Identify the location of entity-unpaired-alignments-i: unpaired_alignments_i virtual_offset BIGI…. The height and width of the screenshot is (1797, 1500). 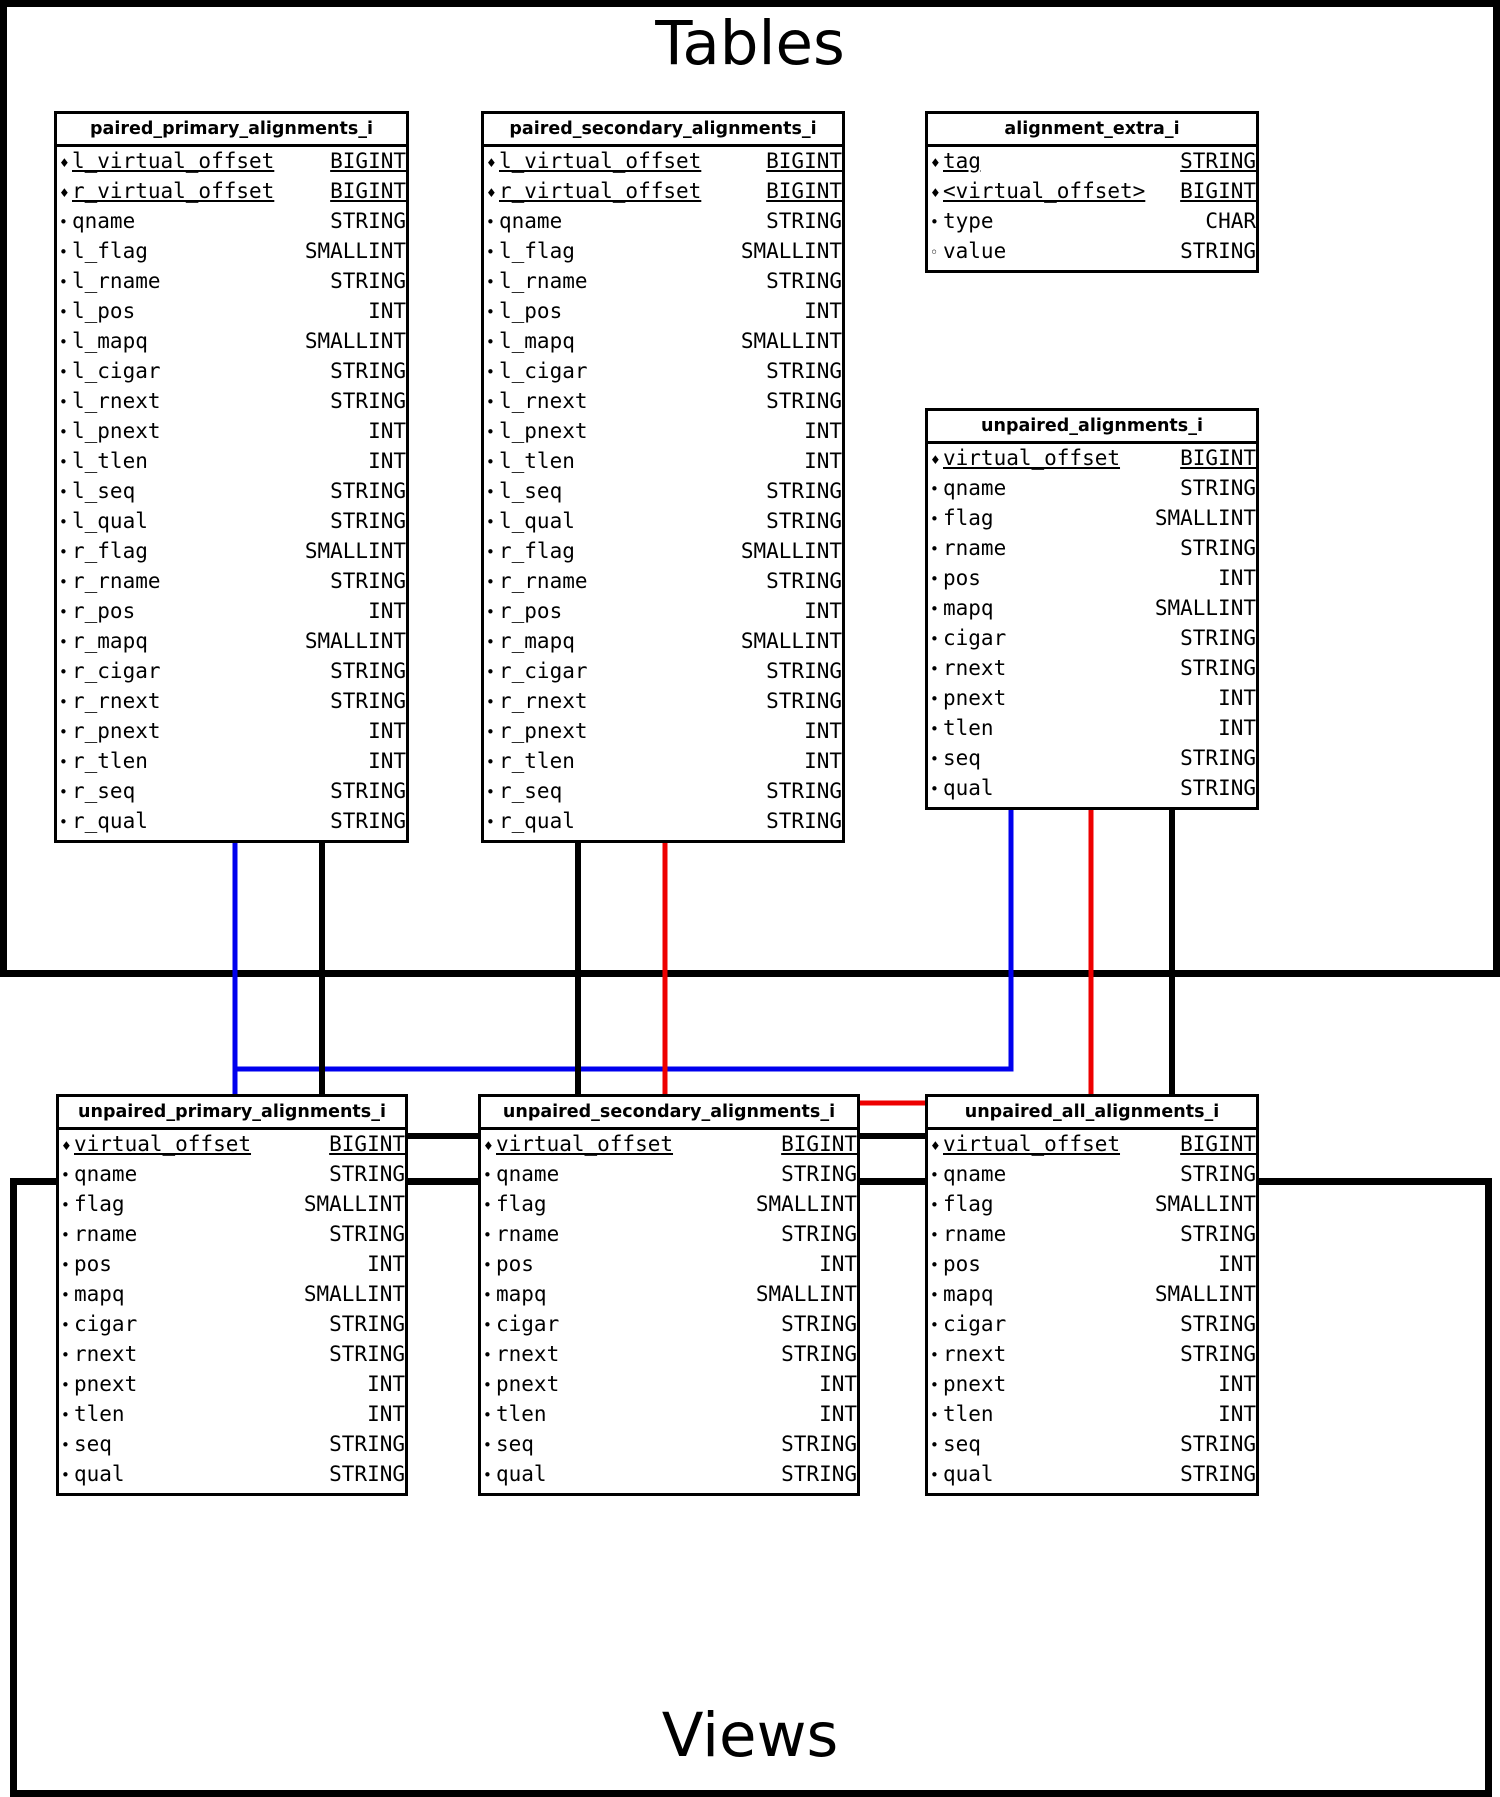
(1092, 609).